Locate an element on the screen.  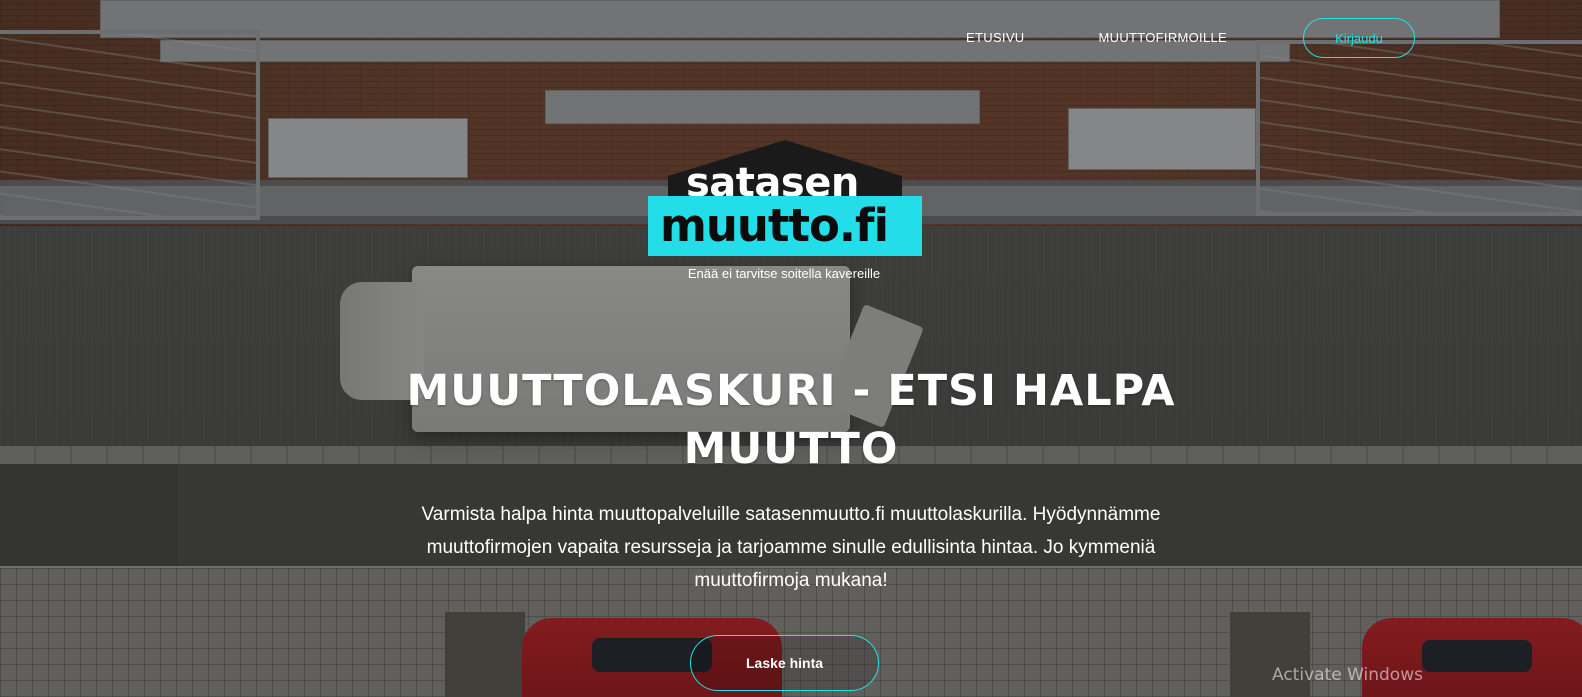
site-logo: satasen muutto.fi is located at coordinates (785, 200).